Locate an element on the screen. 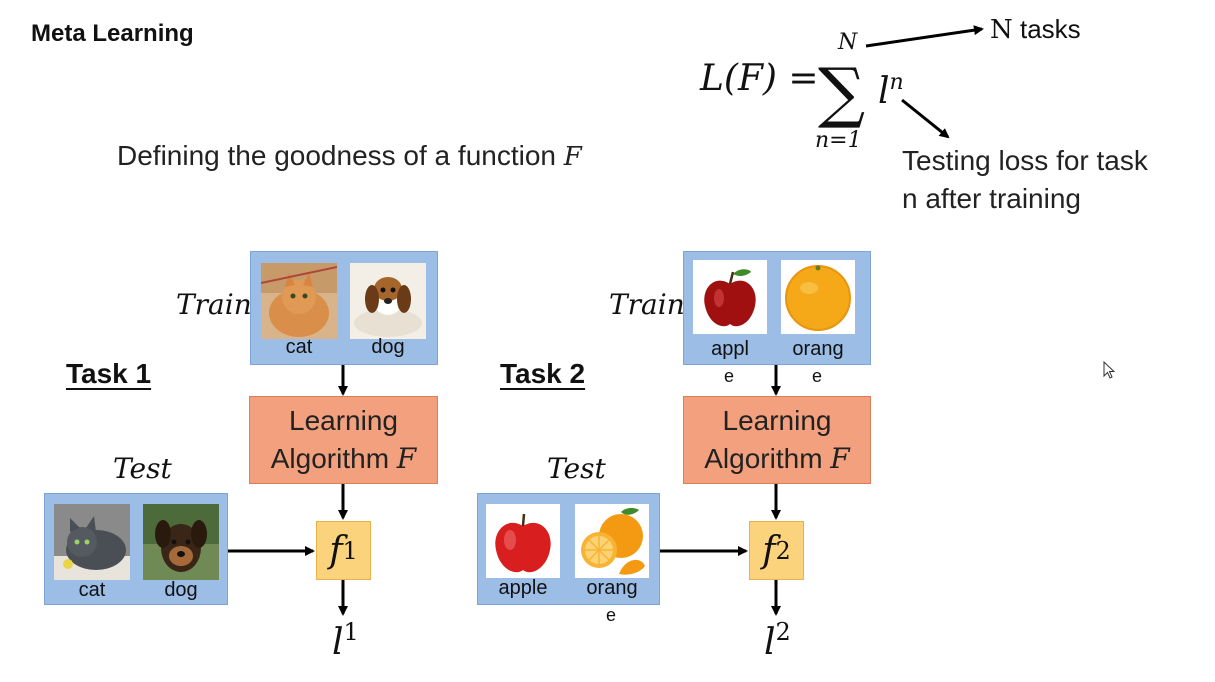 Image resolution: width=1215 pixels, height=682 pixels. task2-algo-line1: Learning is located at coordinates (777, 420).